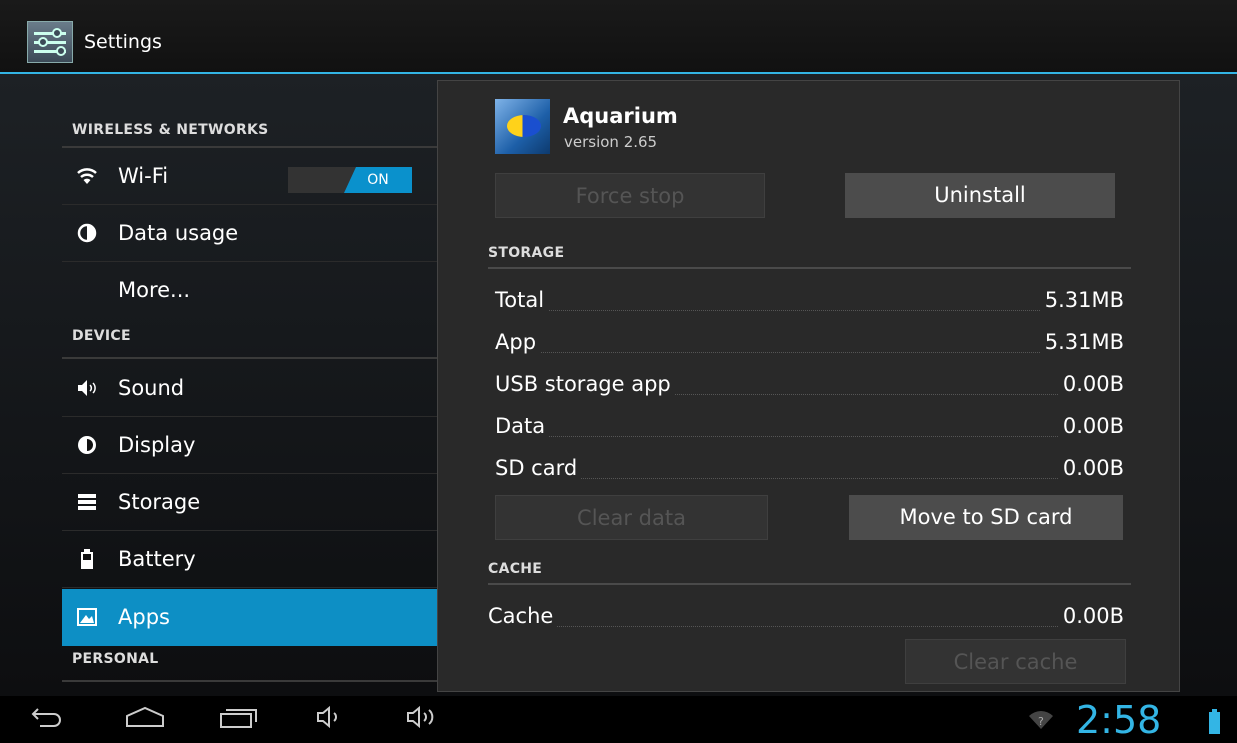 The height and width of the screenshot is (743, 1237). I want to click on apps-label: Apps, so click(144, 617).